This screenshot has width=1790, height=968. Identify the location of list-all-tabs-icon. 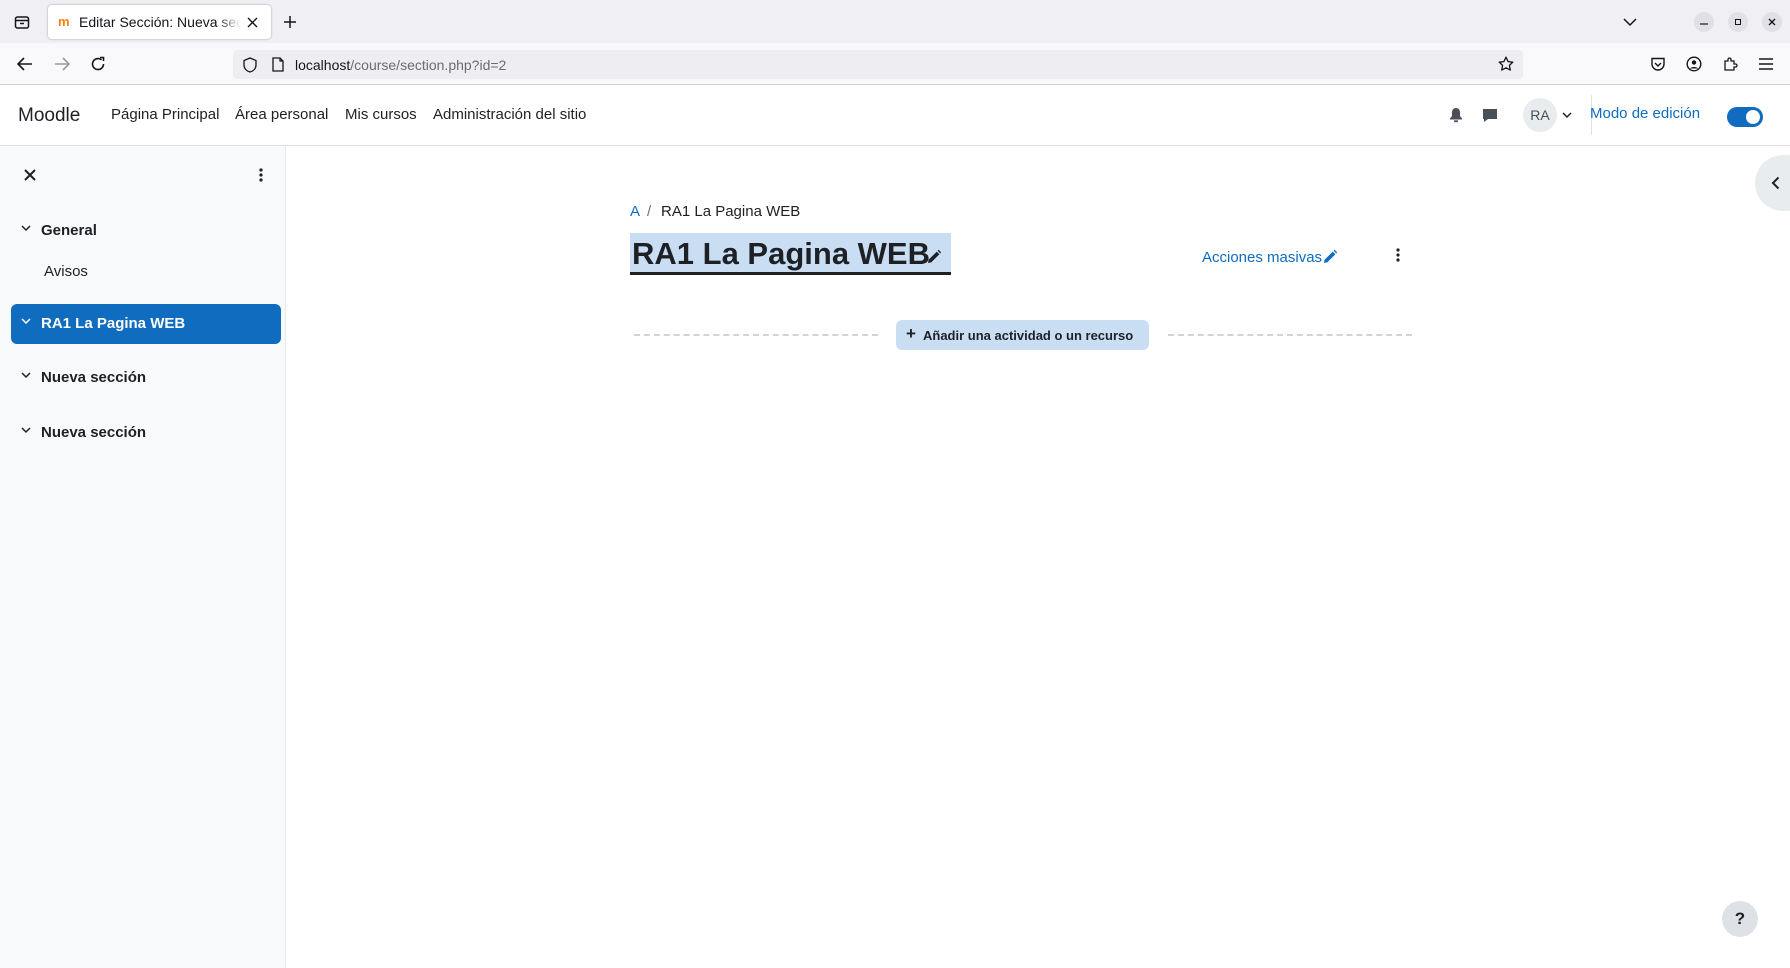
(1630, 22).